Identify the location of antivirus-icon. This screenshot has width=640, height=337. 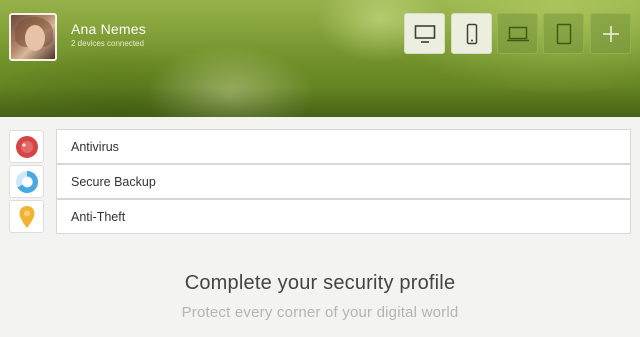
(26, 146).